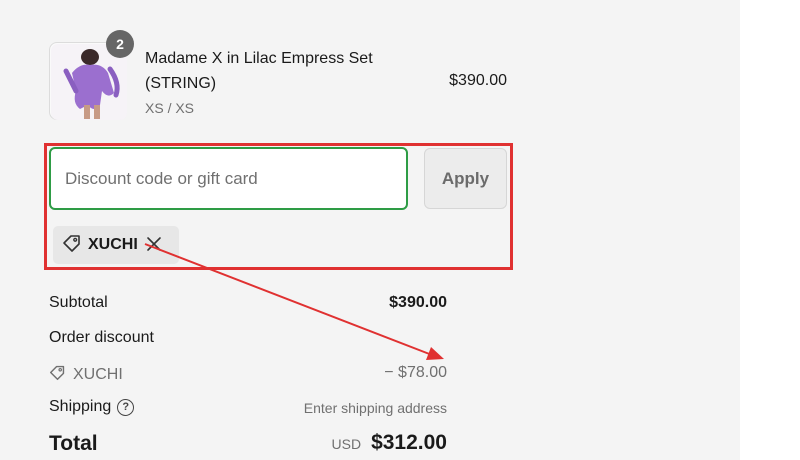  What do you see at coordinates (478, 80) in the screenshot?
I see `product-price: $390.00` at bounding box center [478, 80].